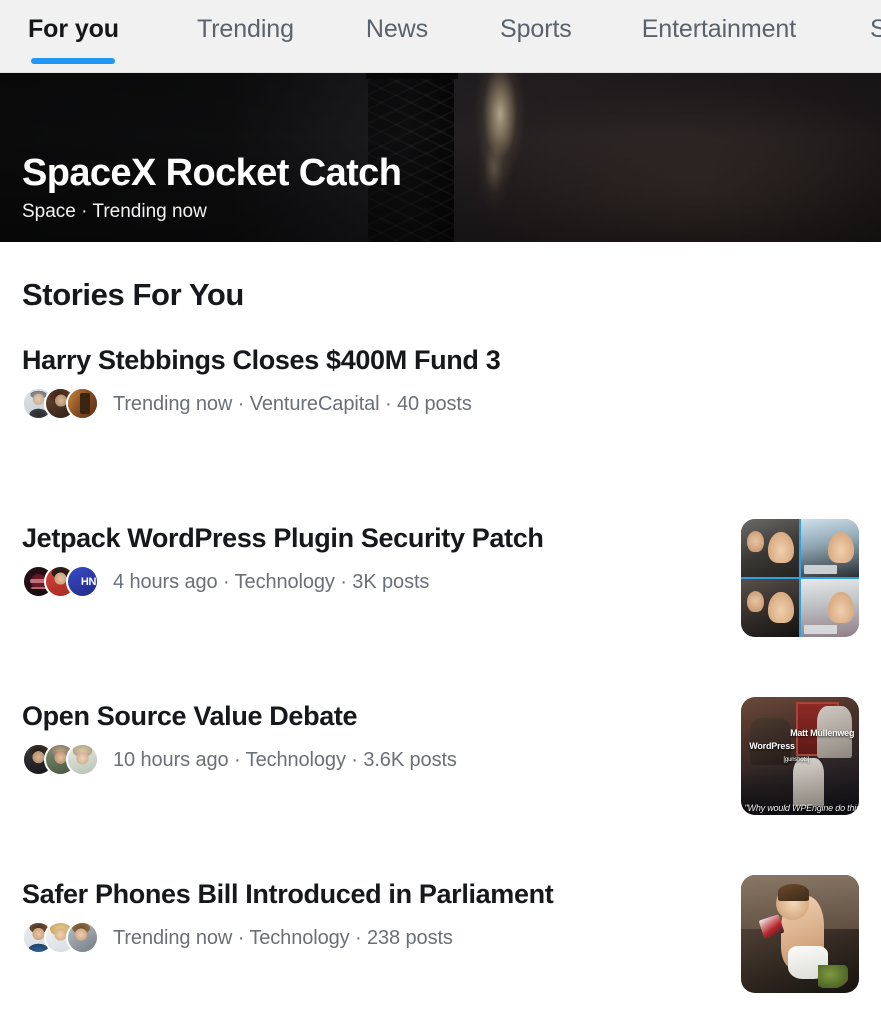 This screenshot has height=1024, width=881. I want to click on meme-label-gunshots: [gunshots], so click(796, 760).